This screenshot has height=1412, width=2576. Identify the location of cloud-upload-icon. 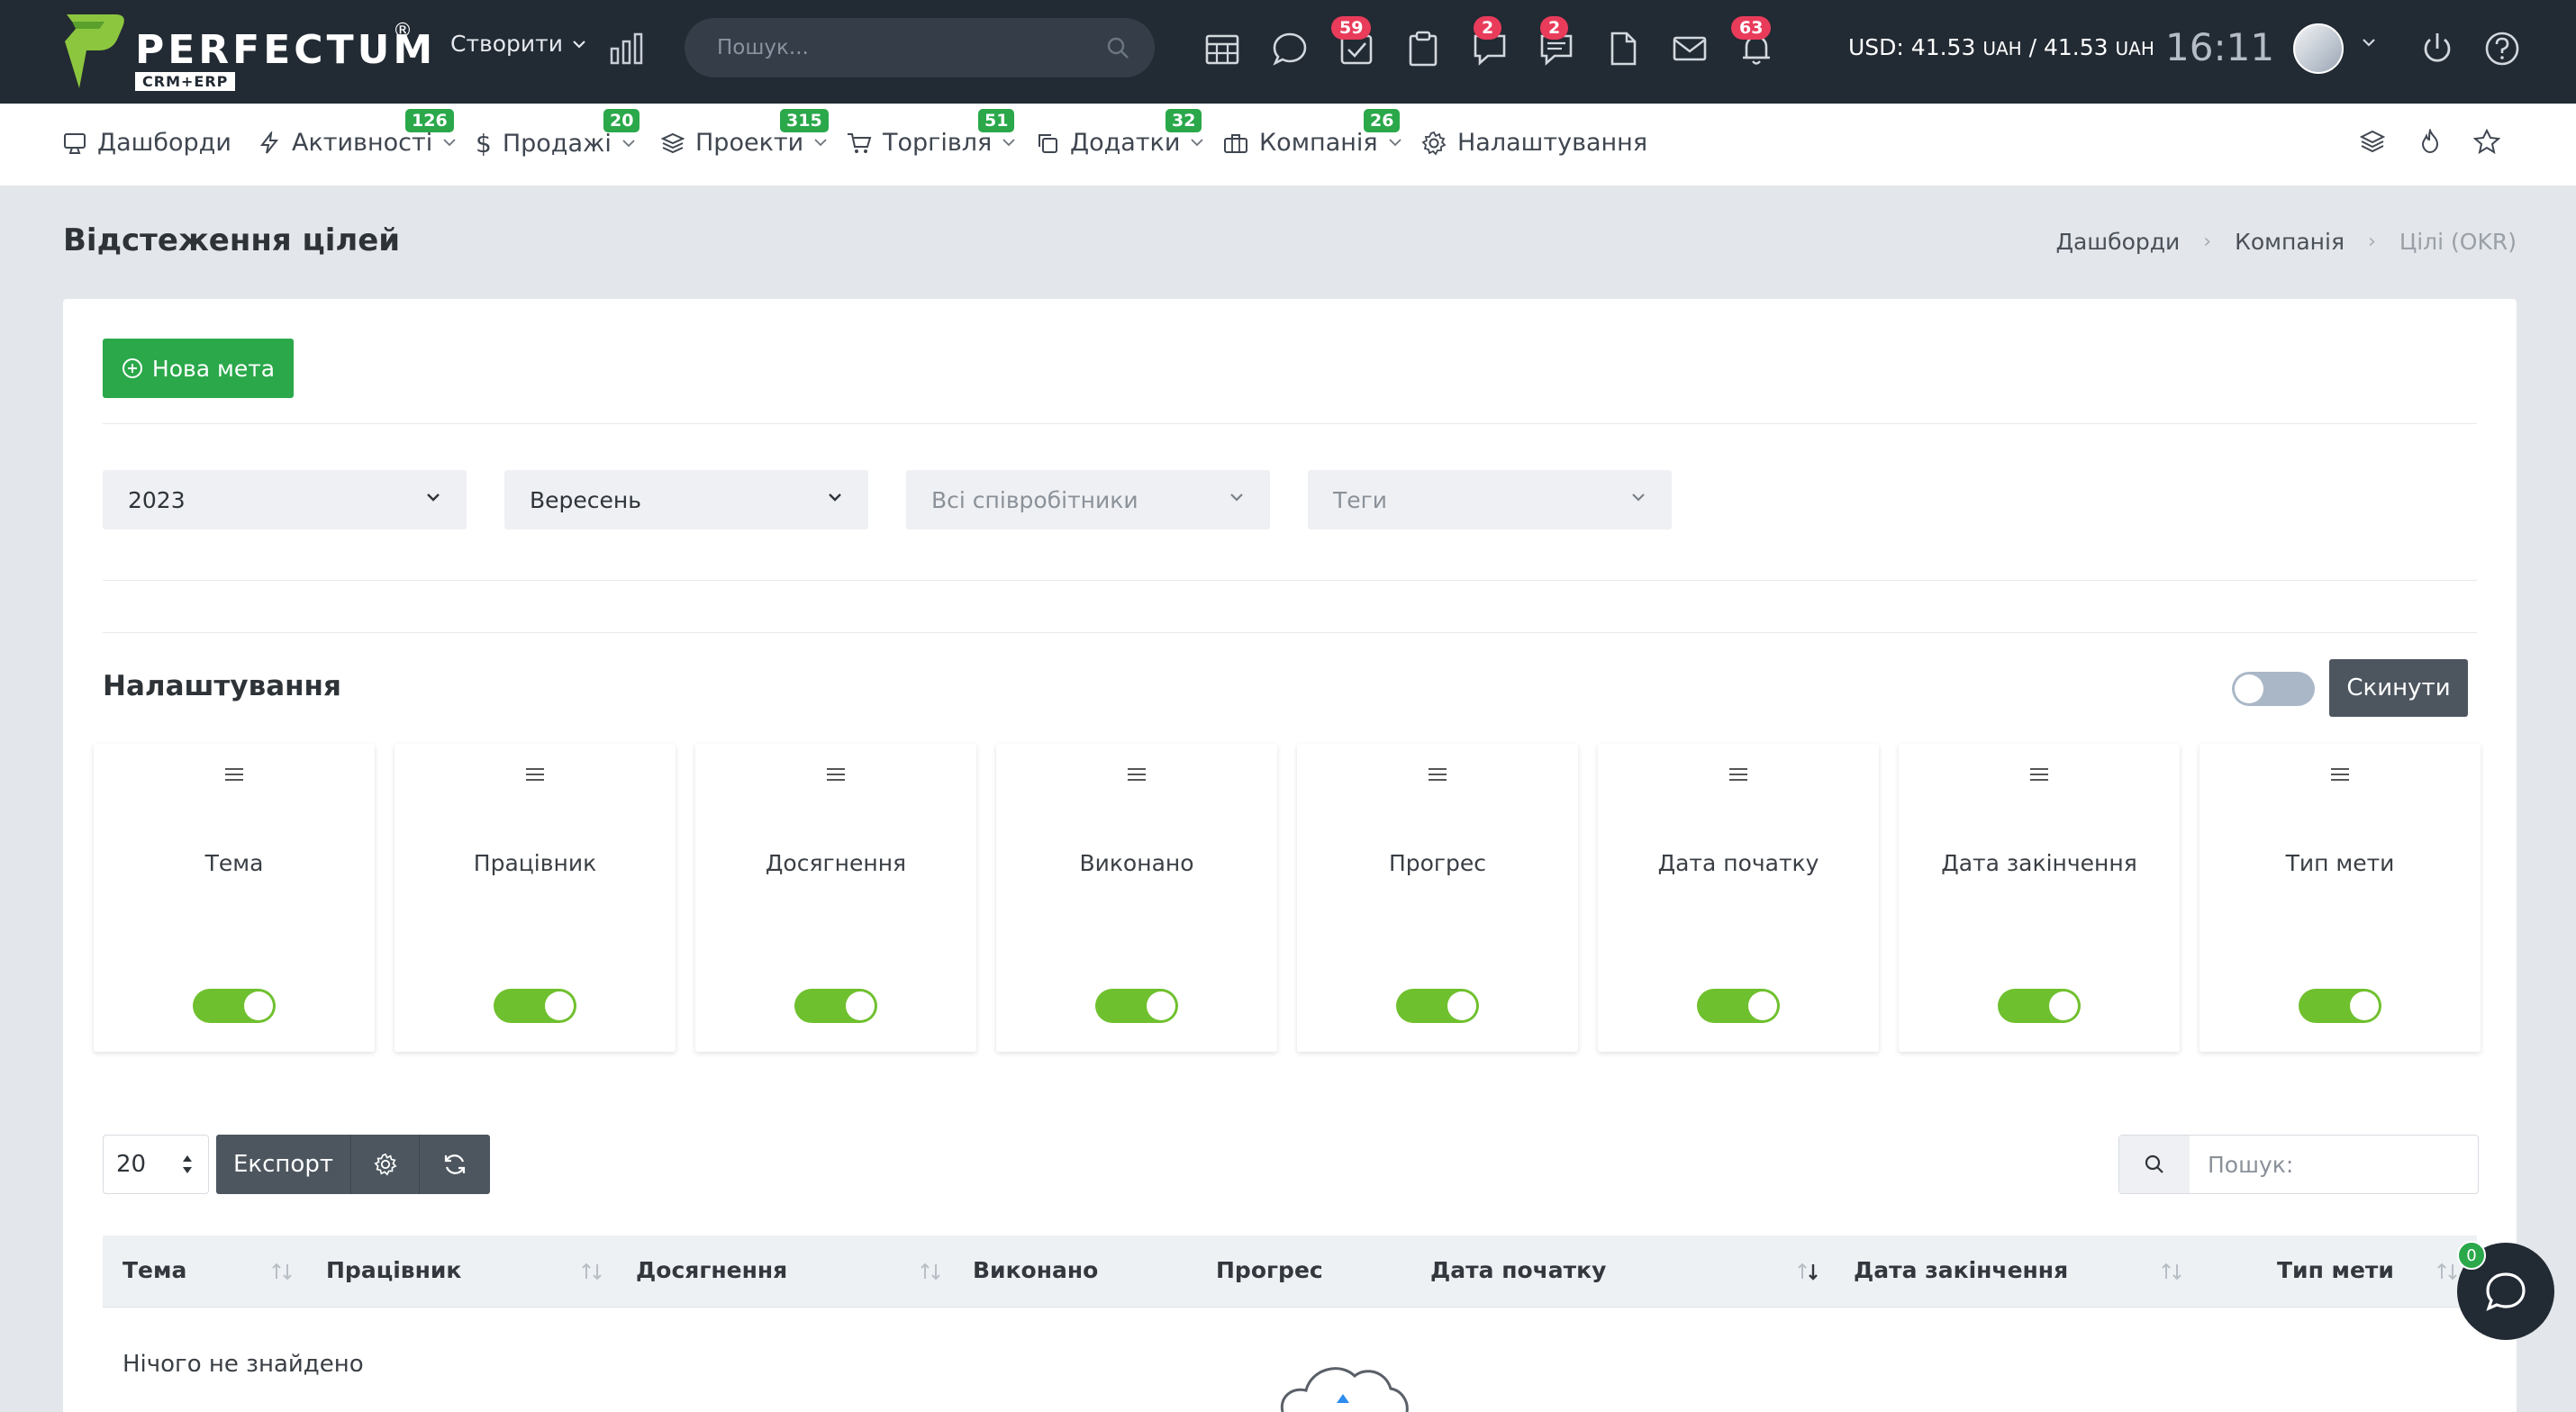
(1344, 1389).